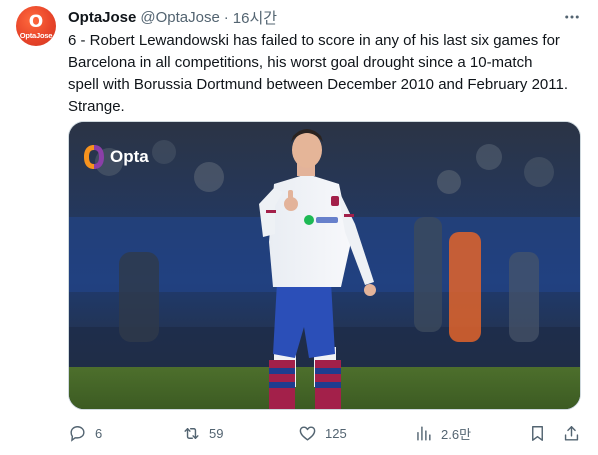  I want to click on tweet-text-line: Strange., so click(96, 106).